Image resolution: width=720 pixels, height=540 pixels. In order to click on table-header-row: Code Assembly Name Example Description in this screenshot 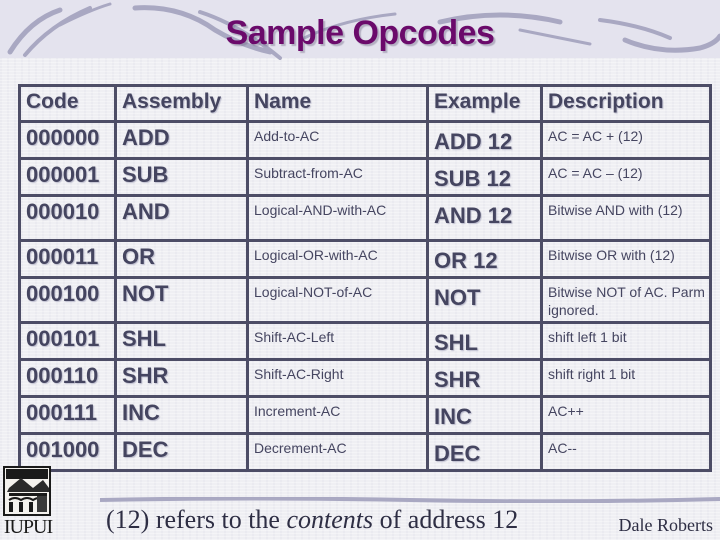, I will do `click(365, 103)`.